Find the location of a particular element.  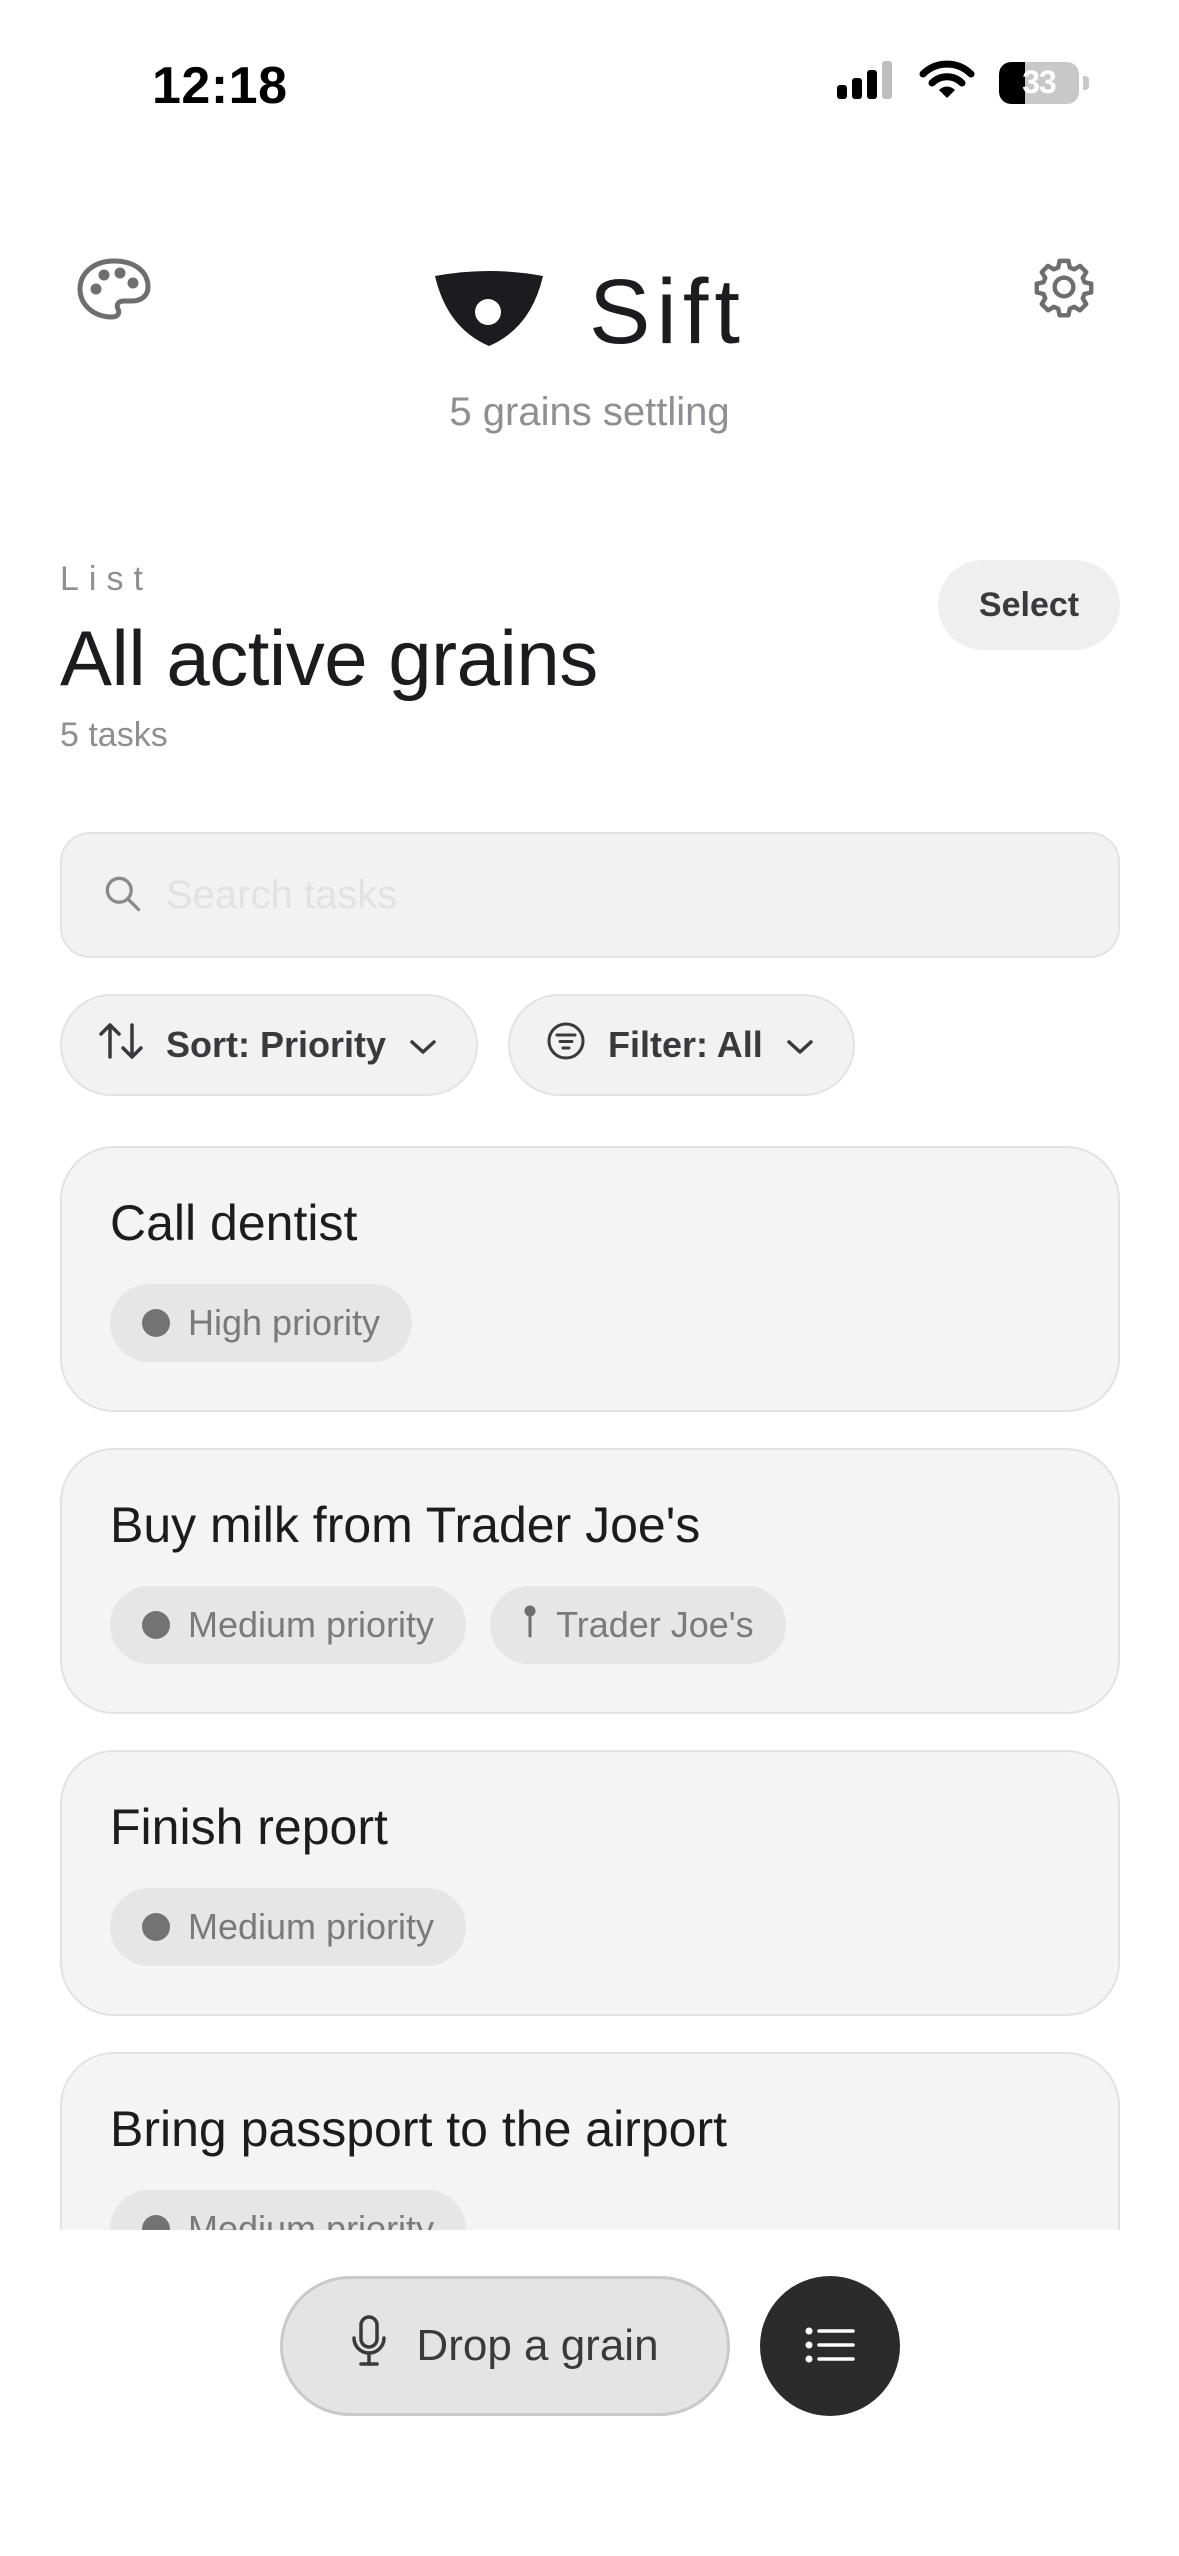

bottom-bar: Drop a grain is located at coordinates (589, 2351).